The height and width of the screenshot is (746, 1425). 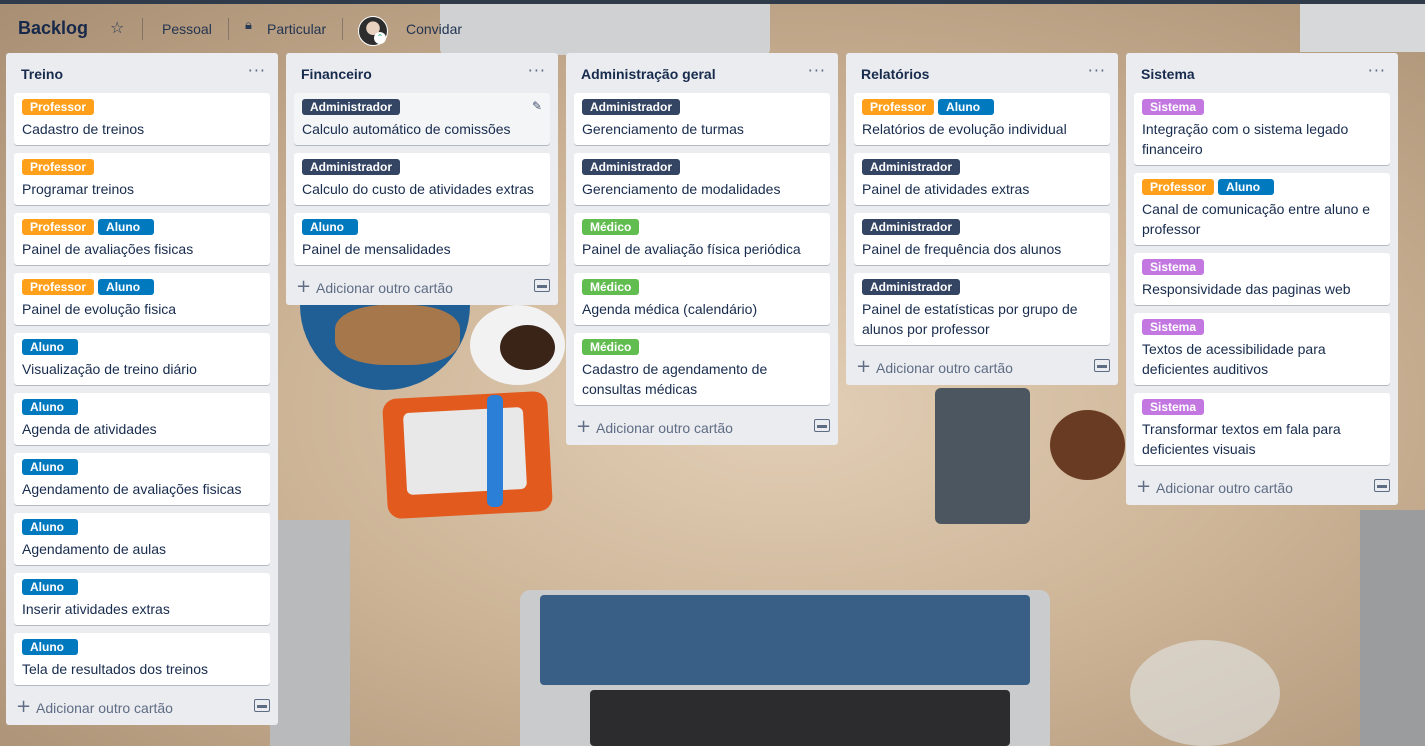 I want to click on list-header: Relatórios ···, so click(x=982, y=73).